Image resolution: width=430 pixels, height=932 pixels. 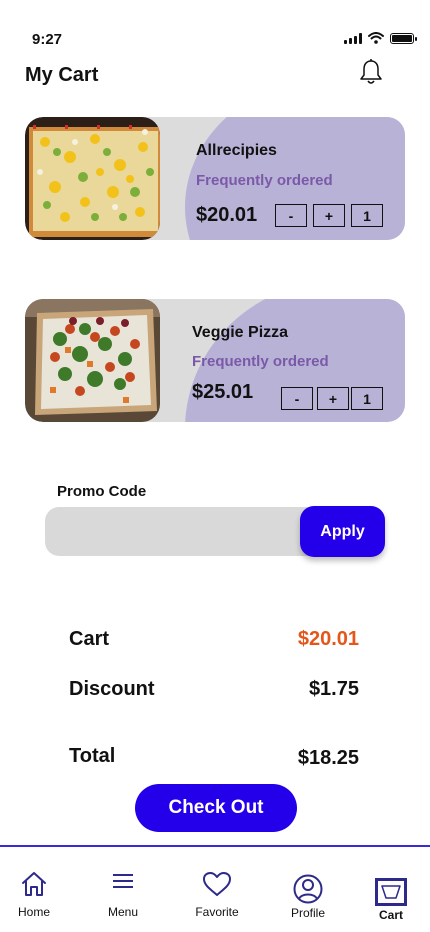 I want to click on bell-icon, so click(x=371, y=72).